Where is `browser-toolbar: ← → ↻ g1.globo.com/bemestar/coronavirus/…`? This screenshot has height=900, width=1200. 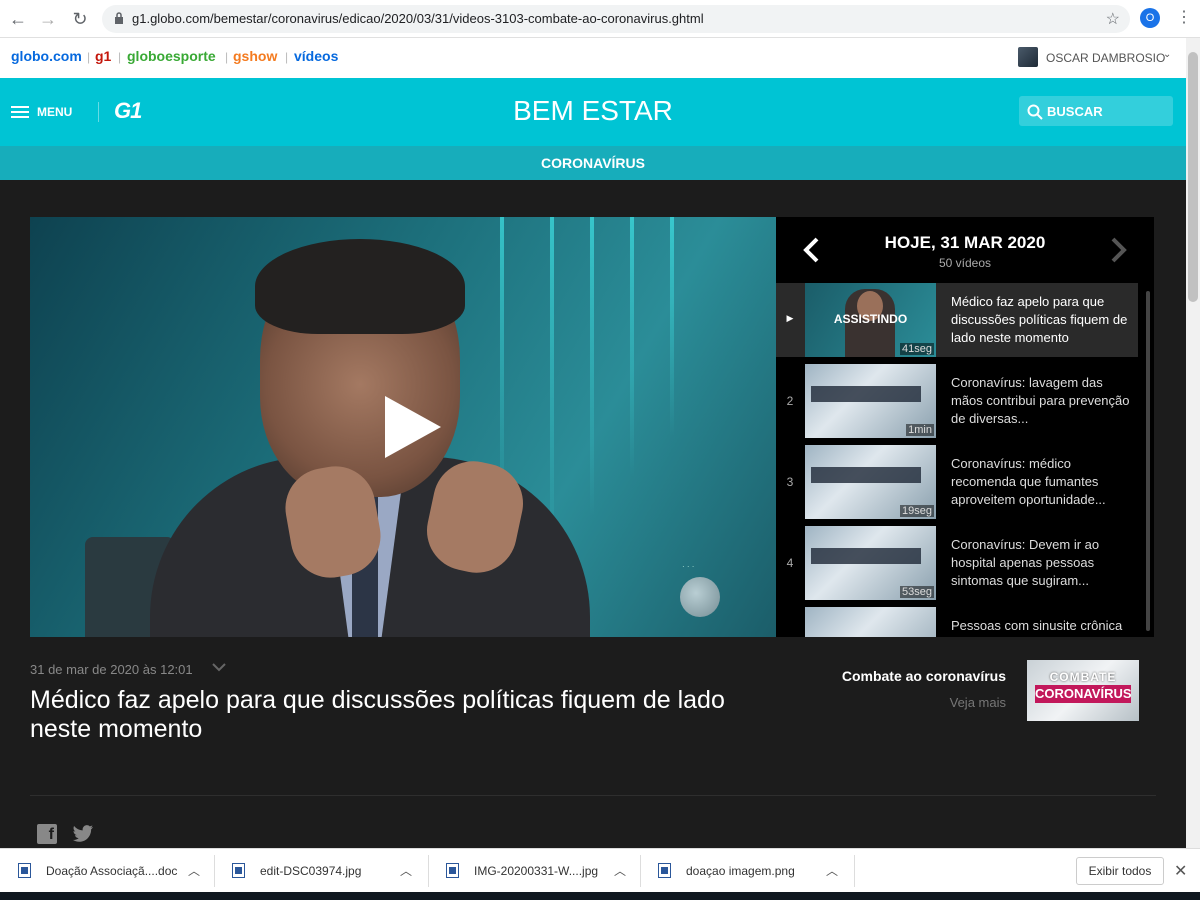
browser-toolbar: ← → ↻ g1.globo.com/bemestar/coronavirus/… is located at coordinates (600, 19).